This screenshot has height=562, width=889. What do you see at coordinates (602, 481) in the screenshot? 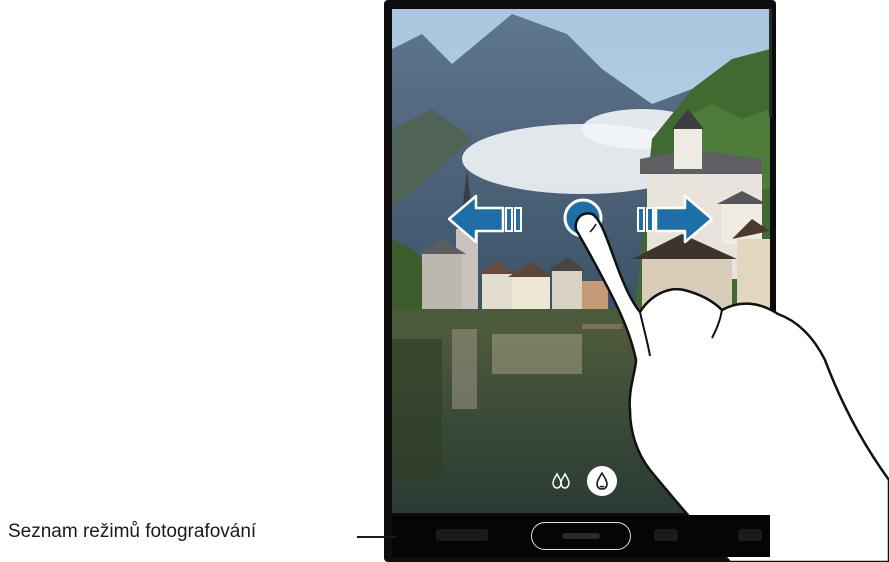
I see `drop-filled-icon` at bounding box center [602, 481].